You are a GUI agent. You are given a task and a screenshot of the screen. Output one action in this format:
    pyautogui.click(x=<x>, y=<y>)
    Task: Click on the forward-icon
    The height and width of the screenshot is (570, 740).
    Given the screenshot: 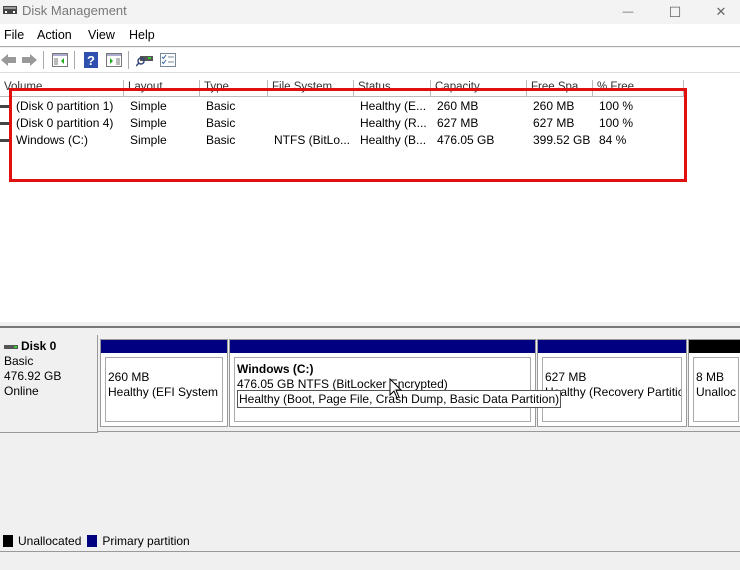 What is the action you would take?
    pyautogui.click(x=29, y=60)
    